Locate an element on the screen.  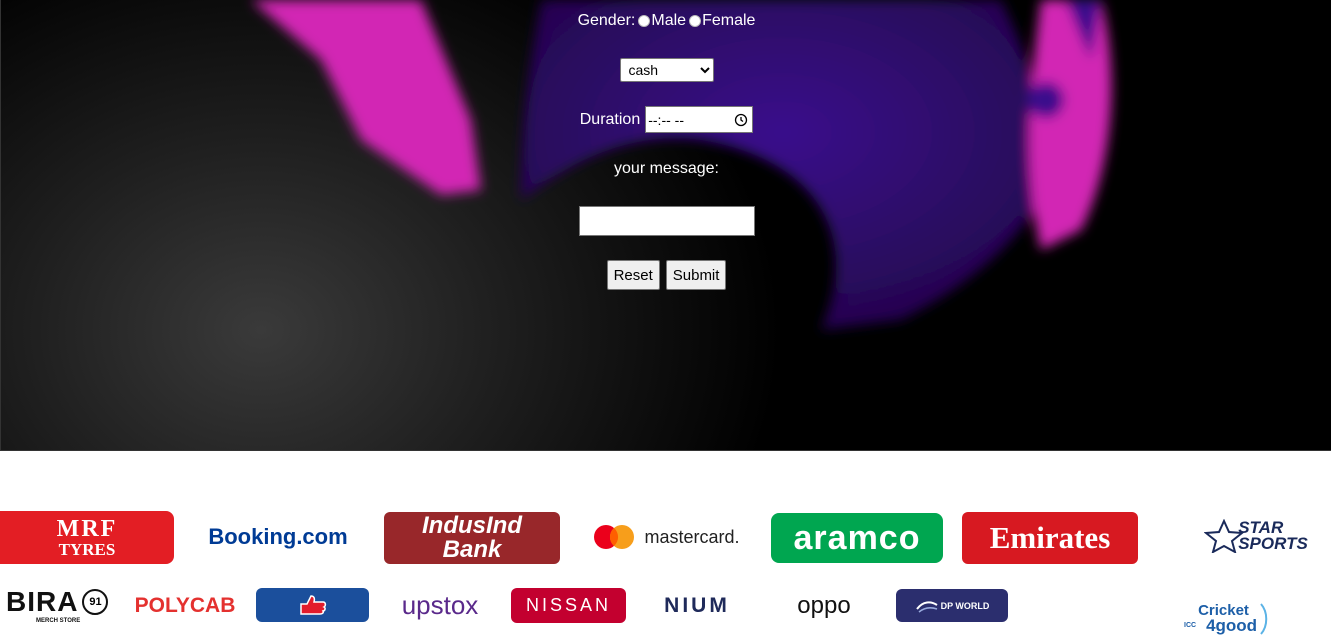
submit-button: Submit is located at coordinates (696, 275).